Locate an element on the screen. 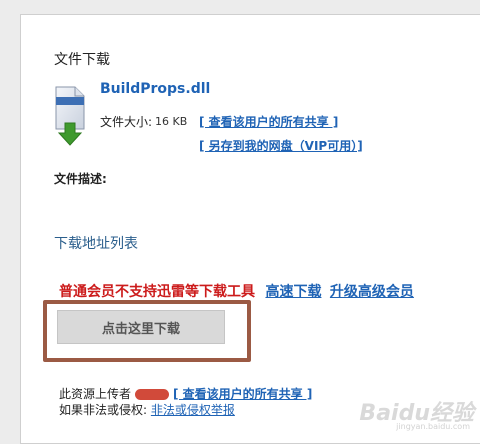  view-user-shares-link: [ 查看该用户的所有共享 ] is located at coordinates (268, 121).